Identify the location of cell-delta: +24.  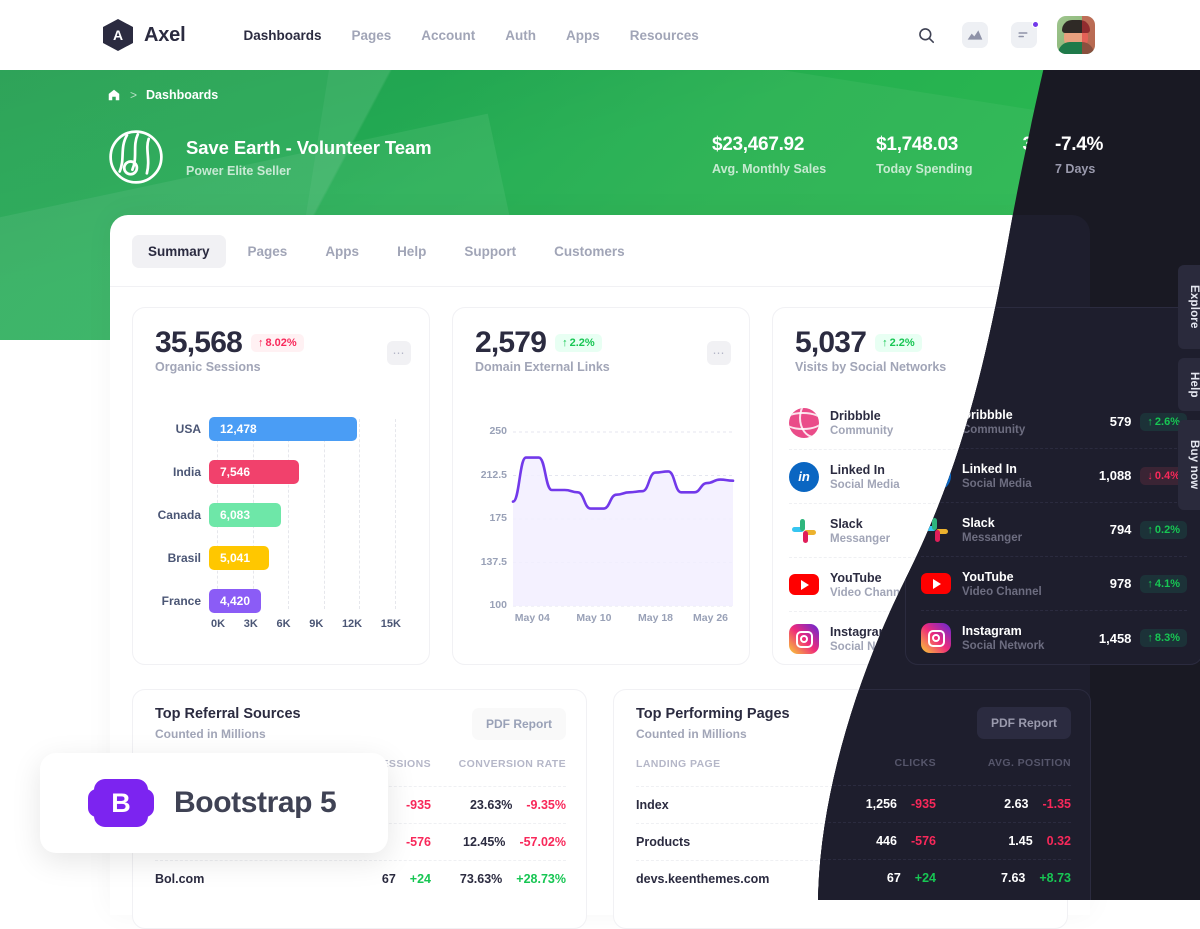
(925, 878).